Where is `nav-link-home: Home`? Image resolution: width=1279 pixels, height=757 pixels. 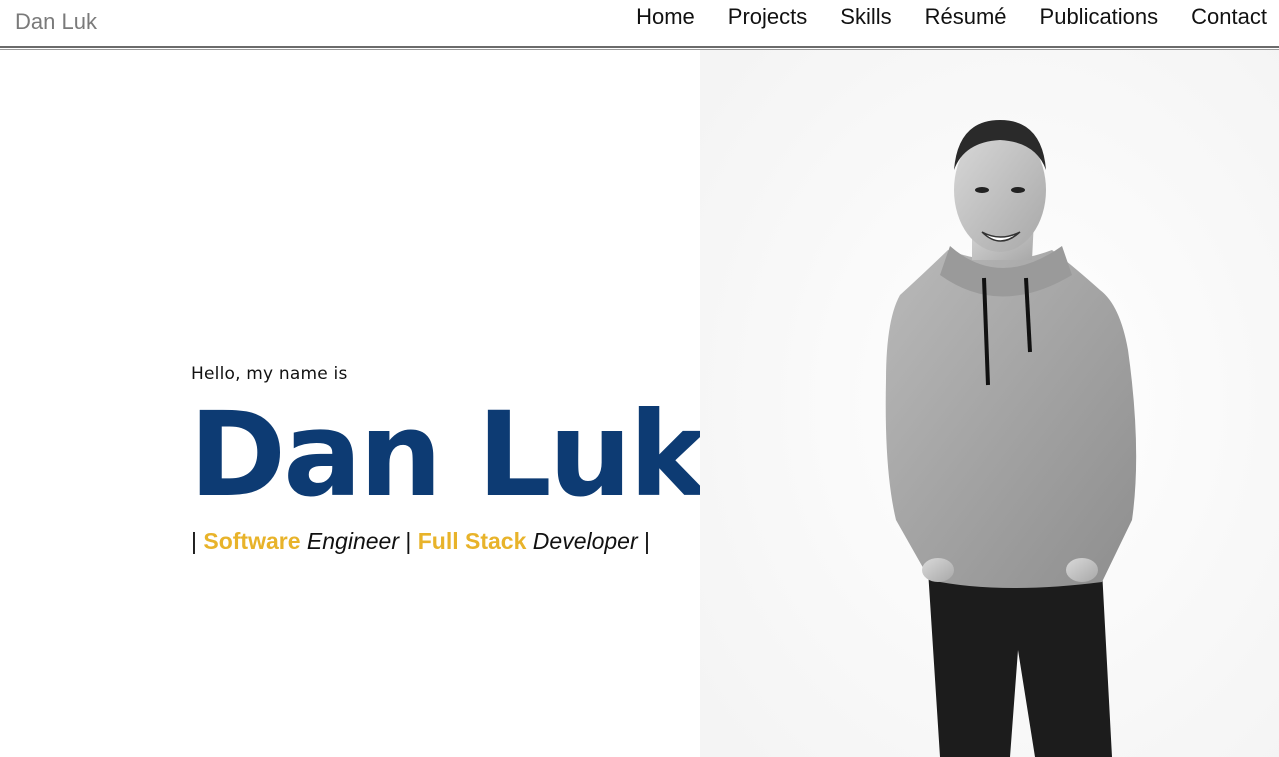
nav-link-home: Home is located at coordinates (665, 17).